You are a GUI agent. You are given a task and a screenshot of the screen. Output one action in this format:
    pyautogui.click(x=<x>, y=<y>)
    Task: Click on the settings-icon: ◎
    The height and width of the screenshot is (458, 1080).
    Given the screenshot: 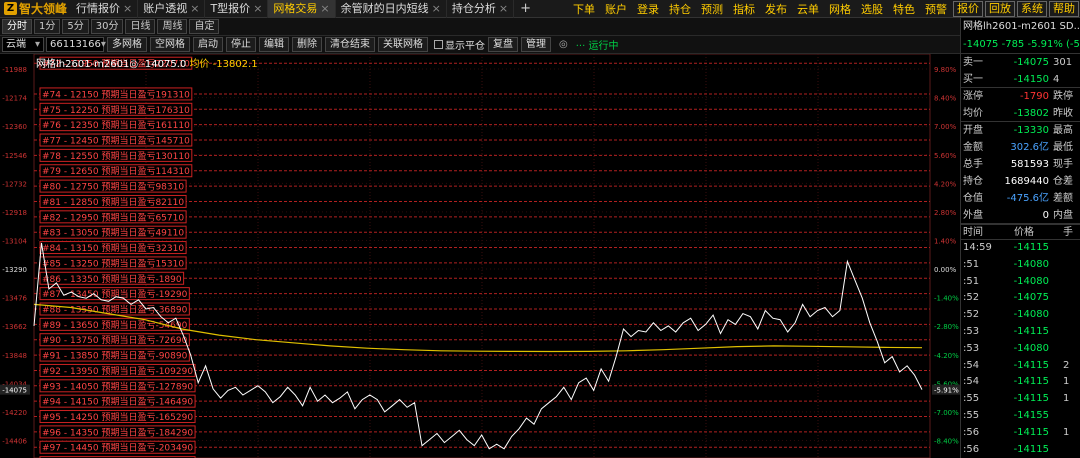 What is the action you would take?
    pyautogui.click(x=563, y=44)
    